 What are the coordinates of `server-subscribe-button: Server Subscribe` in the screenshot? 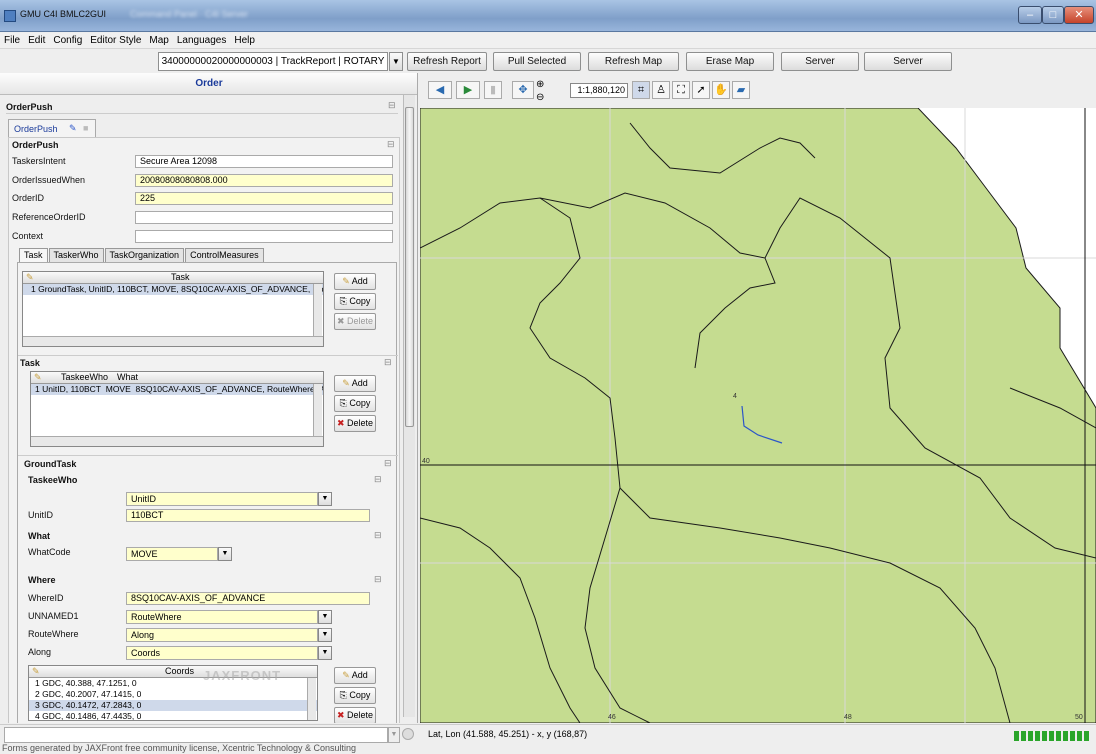 It's located at (820, 68).